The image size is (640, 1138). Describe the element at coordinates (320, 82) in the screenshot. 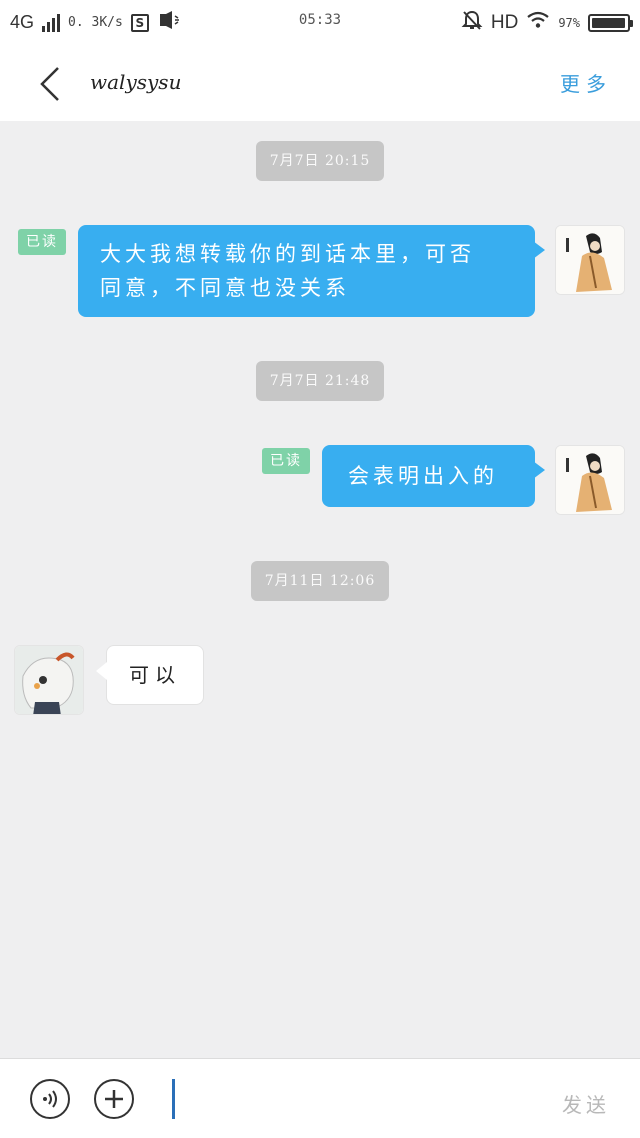

I see `chat-header: walysysu 更多` at that location.